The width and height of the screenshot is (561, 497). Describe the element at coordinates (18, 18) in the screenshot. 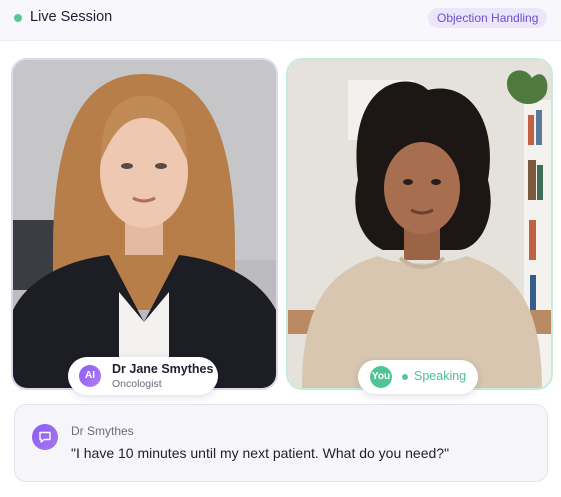

I see `live-indicator-dot` at that location.